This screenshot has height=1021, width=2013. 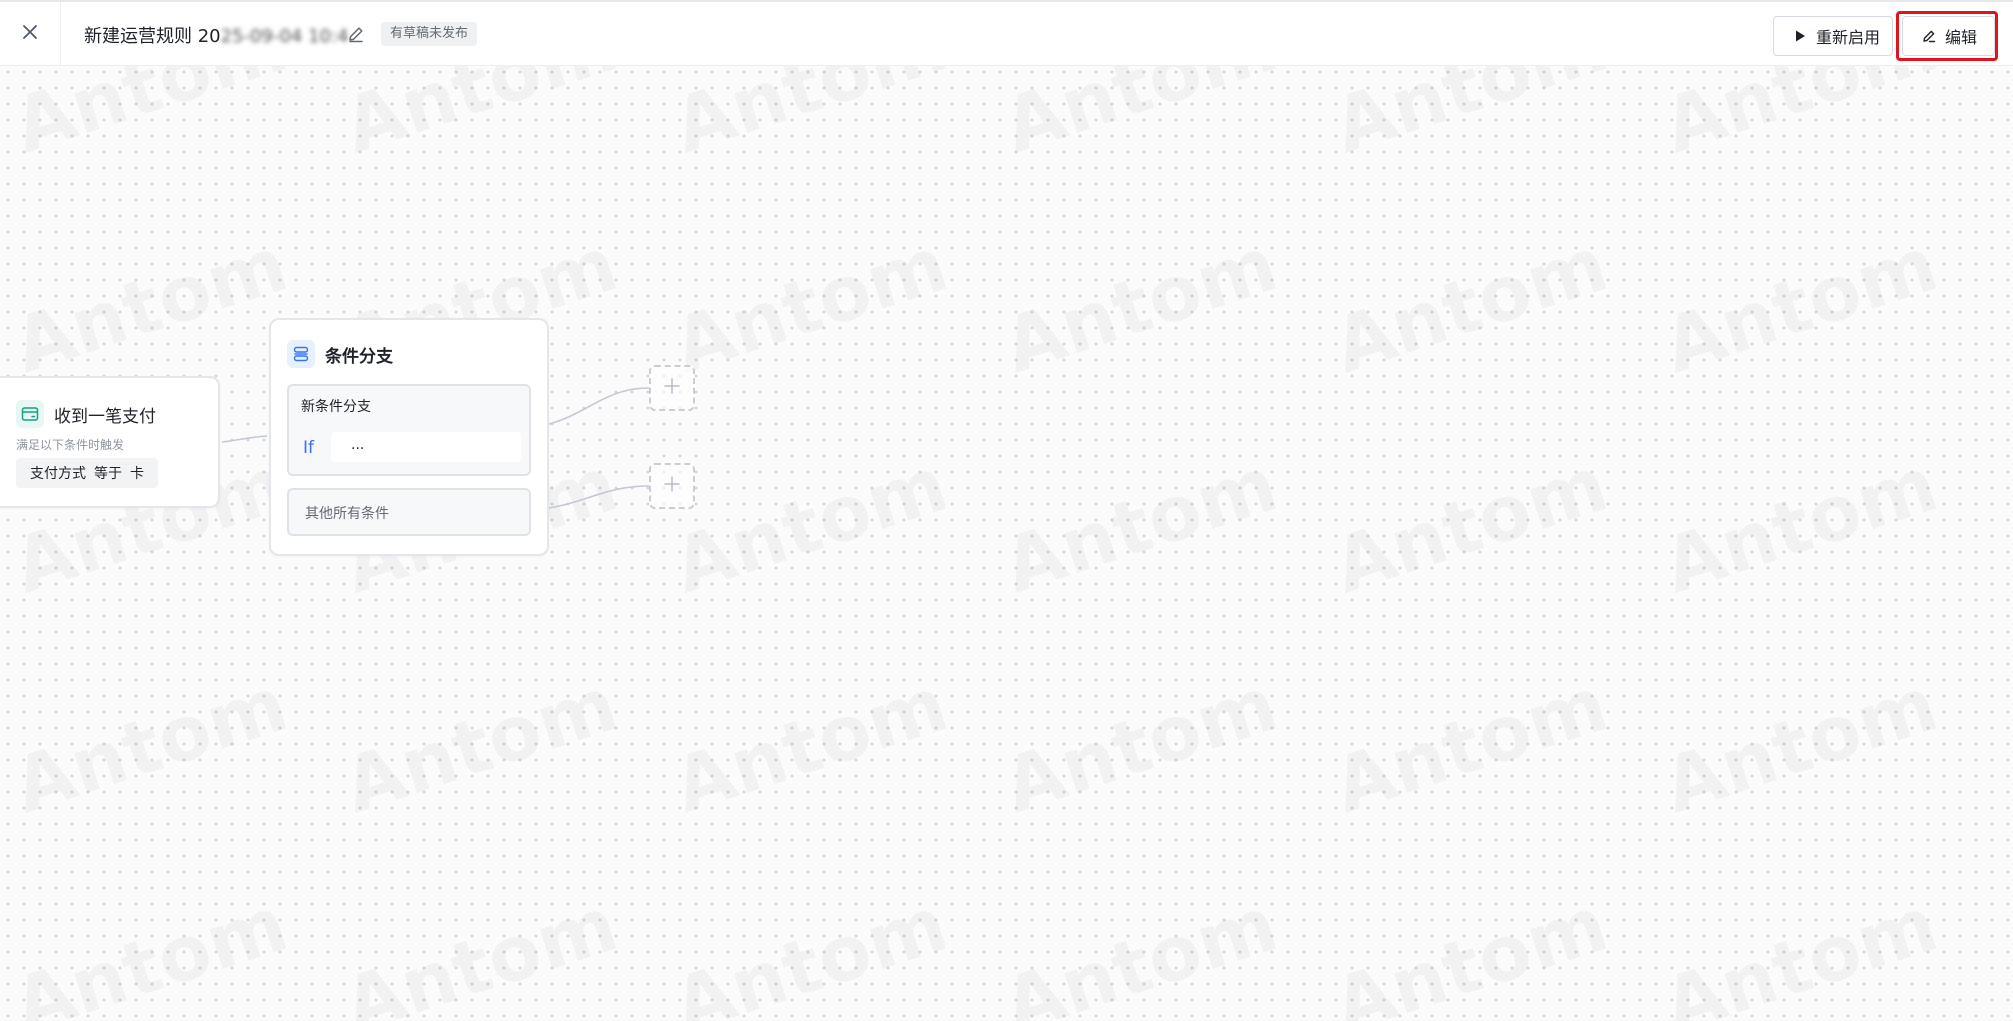 I want to click on top-header: 新建运营规则 2025-09-04 10:4 有草稿未发布 重新启用 编辑, so click(x=1006, y=33).